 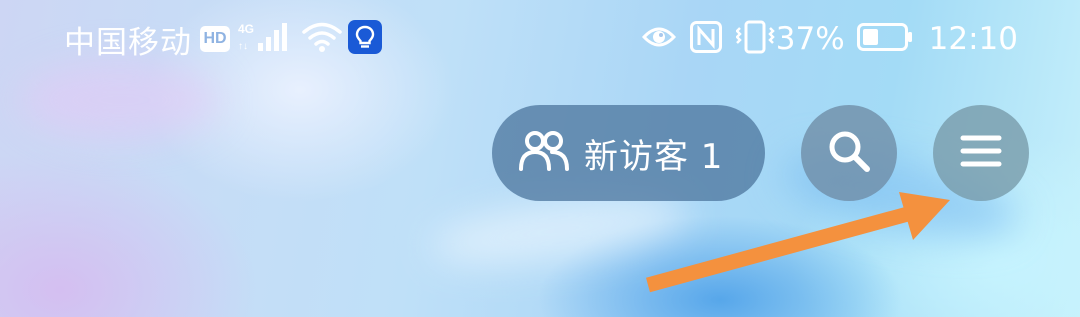 I want to click on people-icon, so click(x=544, y=153).